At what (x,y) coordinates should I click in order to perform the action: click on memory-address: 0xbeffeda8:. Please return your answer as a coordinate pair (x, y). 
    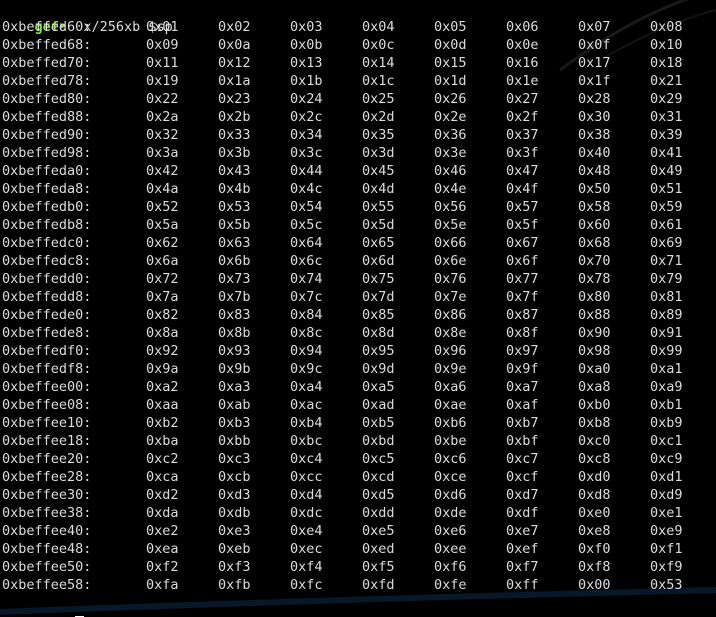
    Looking at the image, I should click on (47, 189).